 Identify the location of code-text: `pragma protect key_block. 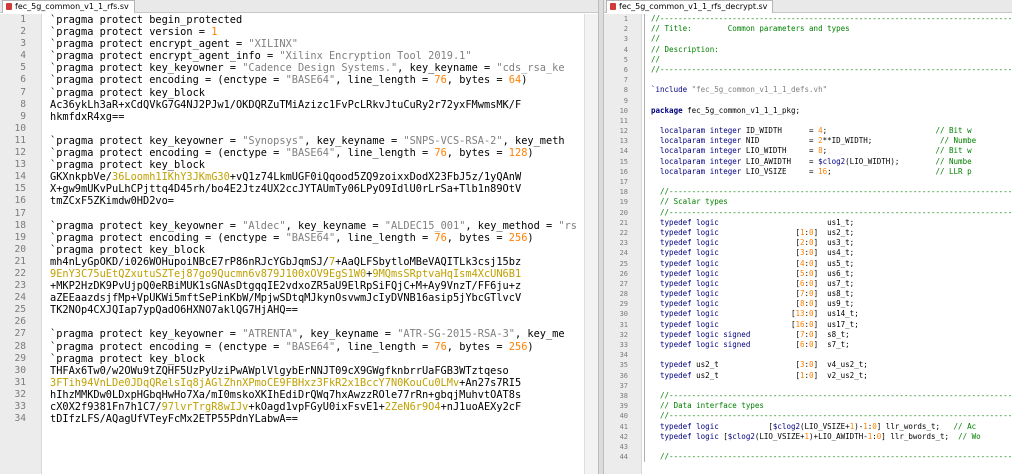
(127, 93).